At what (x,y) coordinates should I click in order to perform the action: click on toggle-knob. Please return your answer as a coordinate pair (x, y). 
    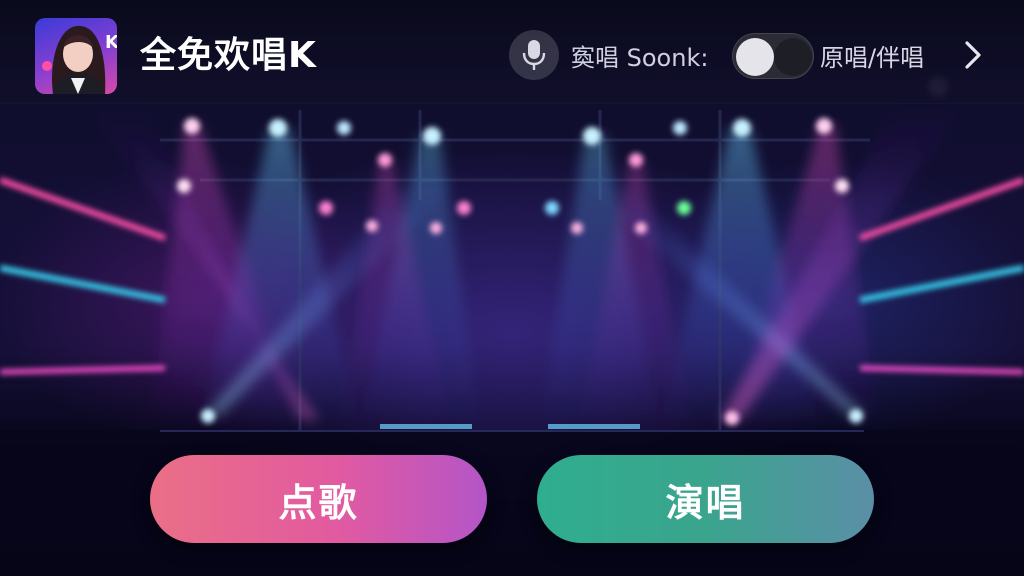
    Looking at the image, I should click on (755, 57).